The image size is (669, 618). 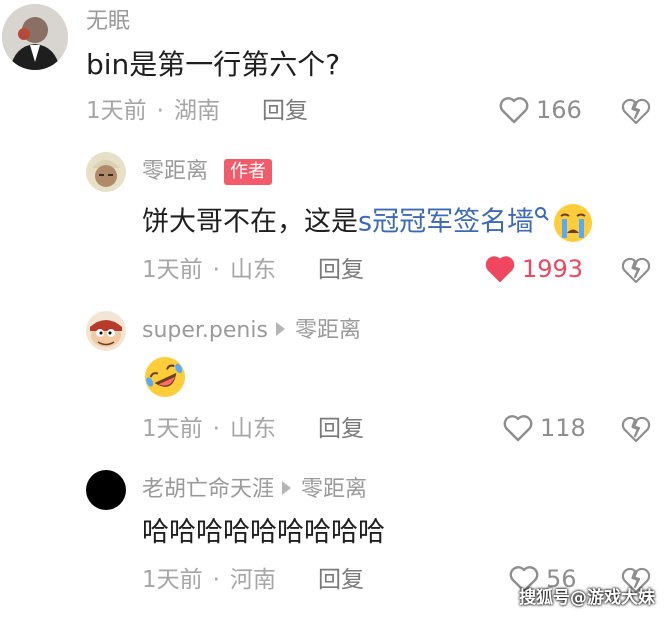 I want to click on comment-meta: 1天前 · 河南, so click(x=209, y=580).